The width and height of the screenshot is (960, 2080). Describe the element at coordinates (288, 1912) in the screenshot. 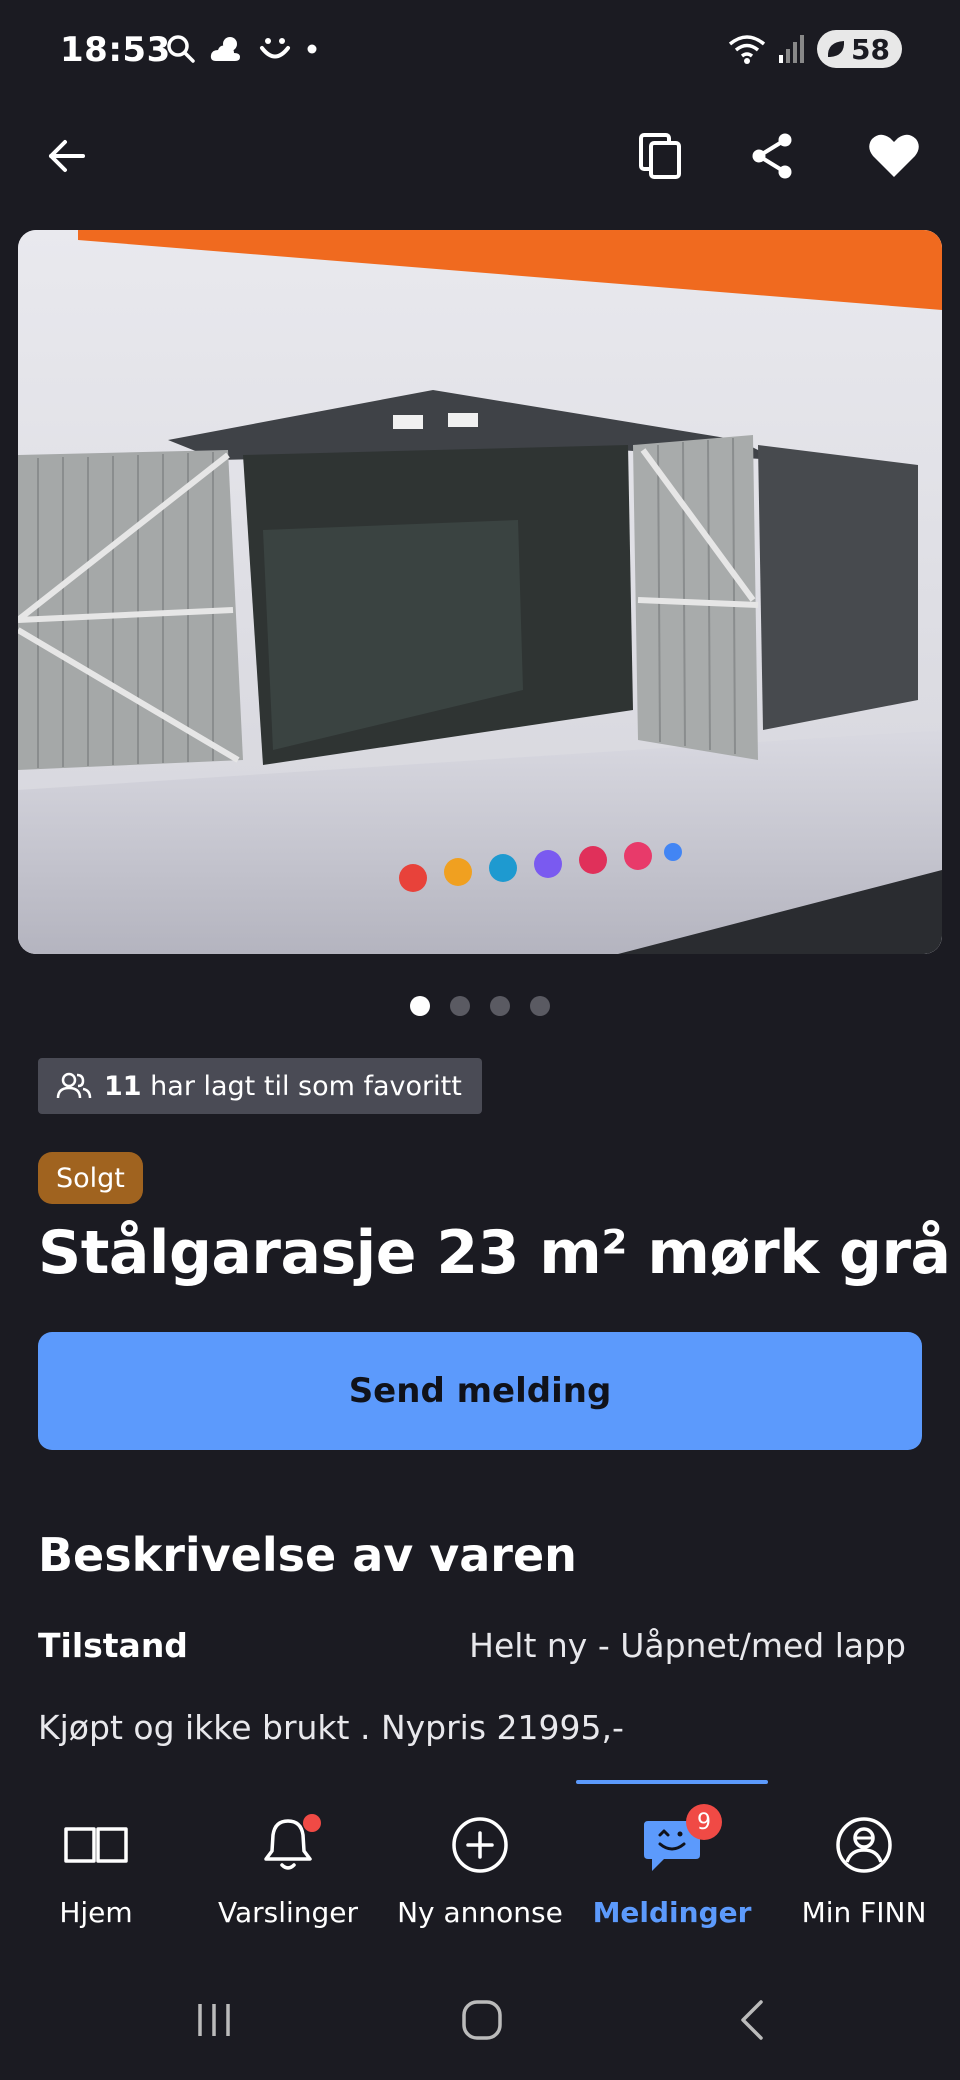

I see `tab-label: Varslinger` at that location.